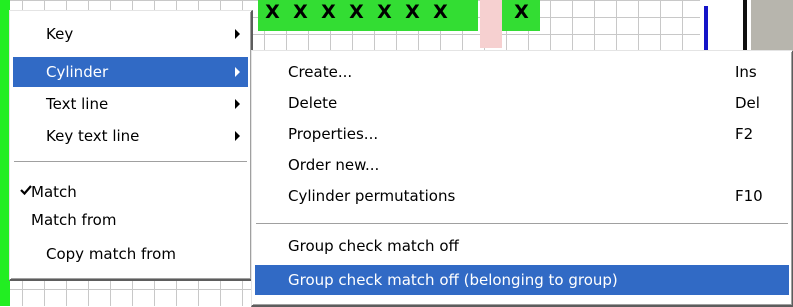 Image resolution: width=793 pixels, height=307 pixels. I want to click on menu-item-label: Text line, so click(77, 104).